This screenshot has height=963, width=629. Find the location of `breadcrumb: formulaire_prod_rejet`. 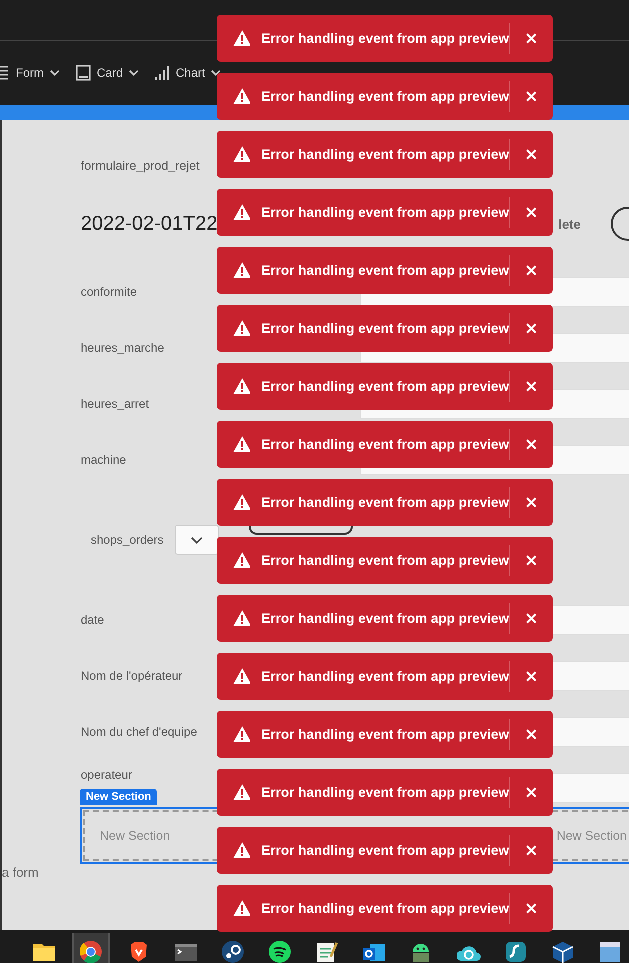

breadcrumb: formulaire_prod_rejet is located at coordinates (140, 166).